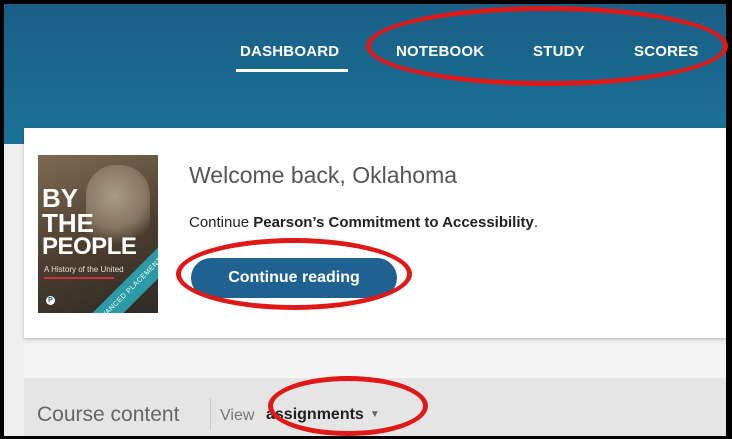 This screenshot has height=439, width=732. What do you see at coordinates (237, 415) in the screenshot?
I see `view-label: View` at bounding box center [237, 415].